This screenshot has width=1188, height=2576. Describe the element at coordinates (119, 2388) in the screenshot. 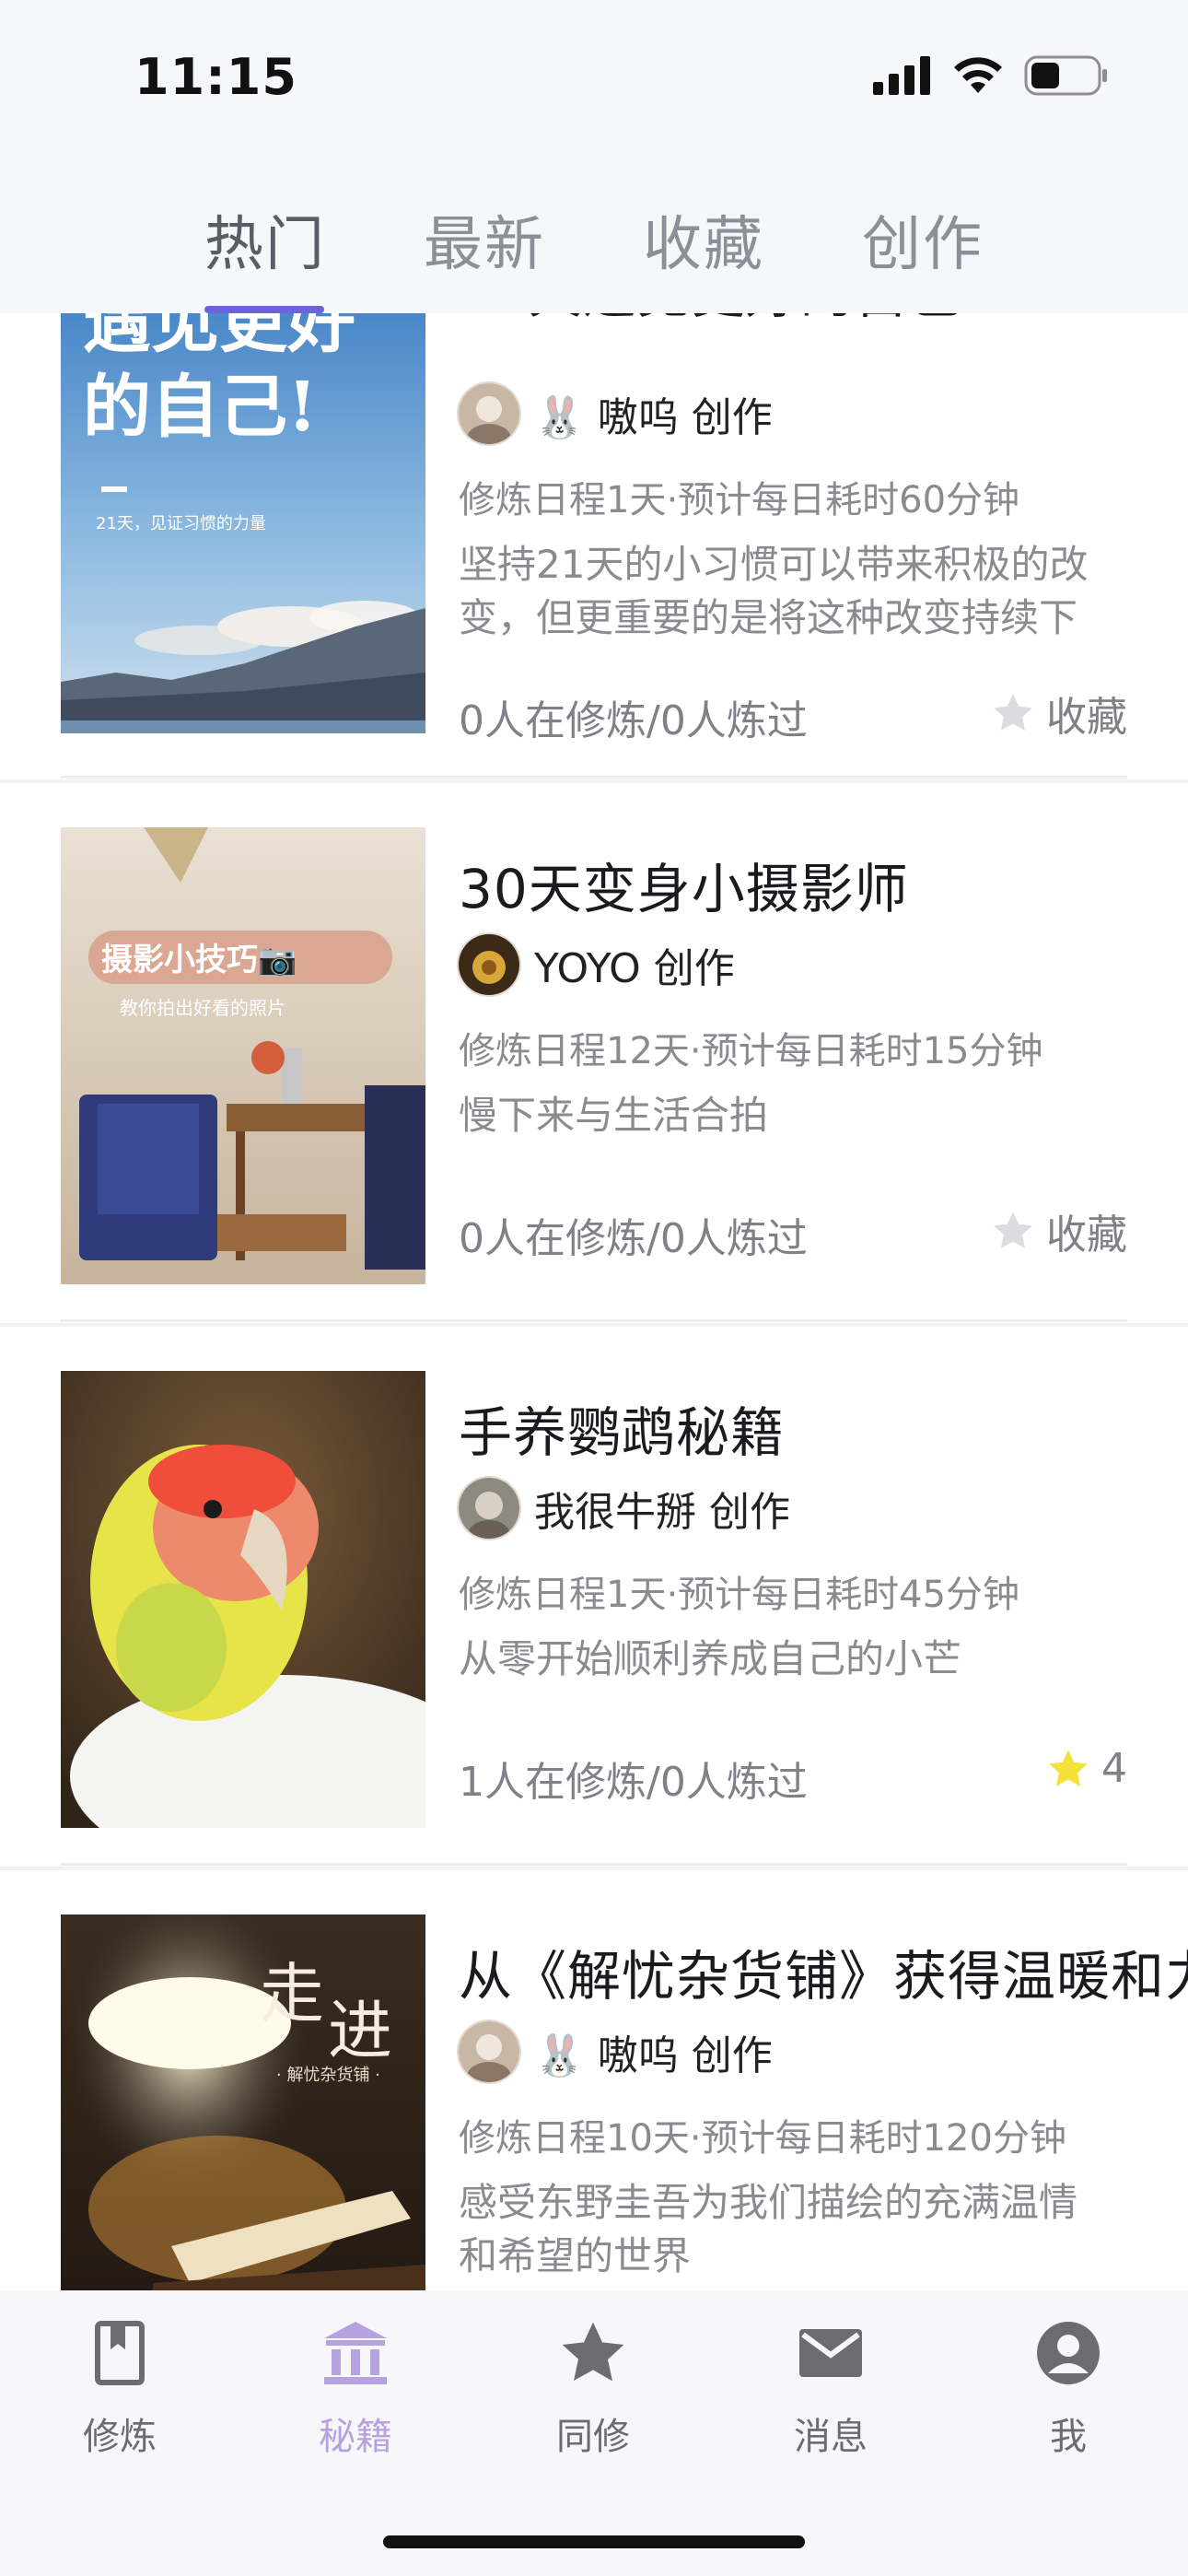

I see `nav-practice: 修炼` at that location.